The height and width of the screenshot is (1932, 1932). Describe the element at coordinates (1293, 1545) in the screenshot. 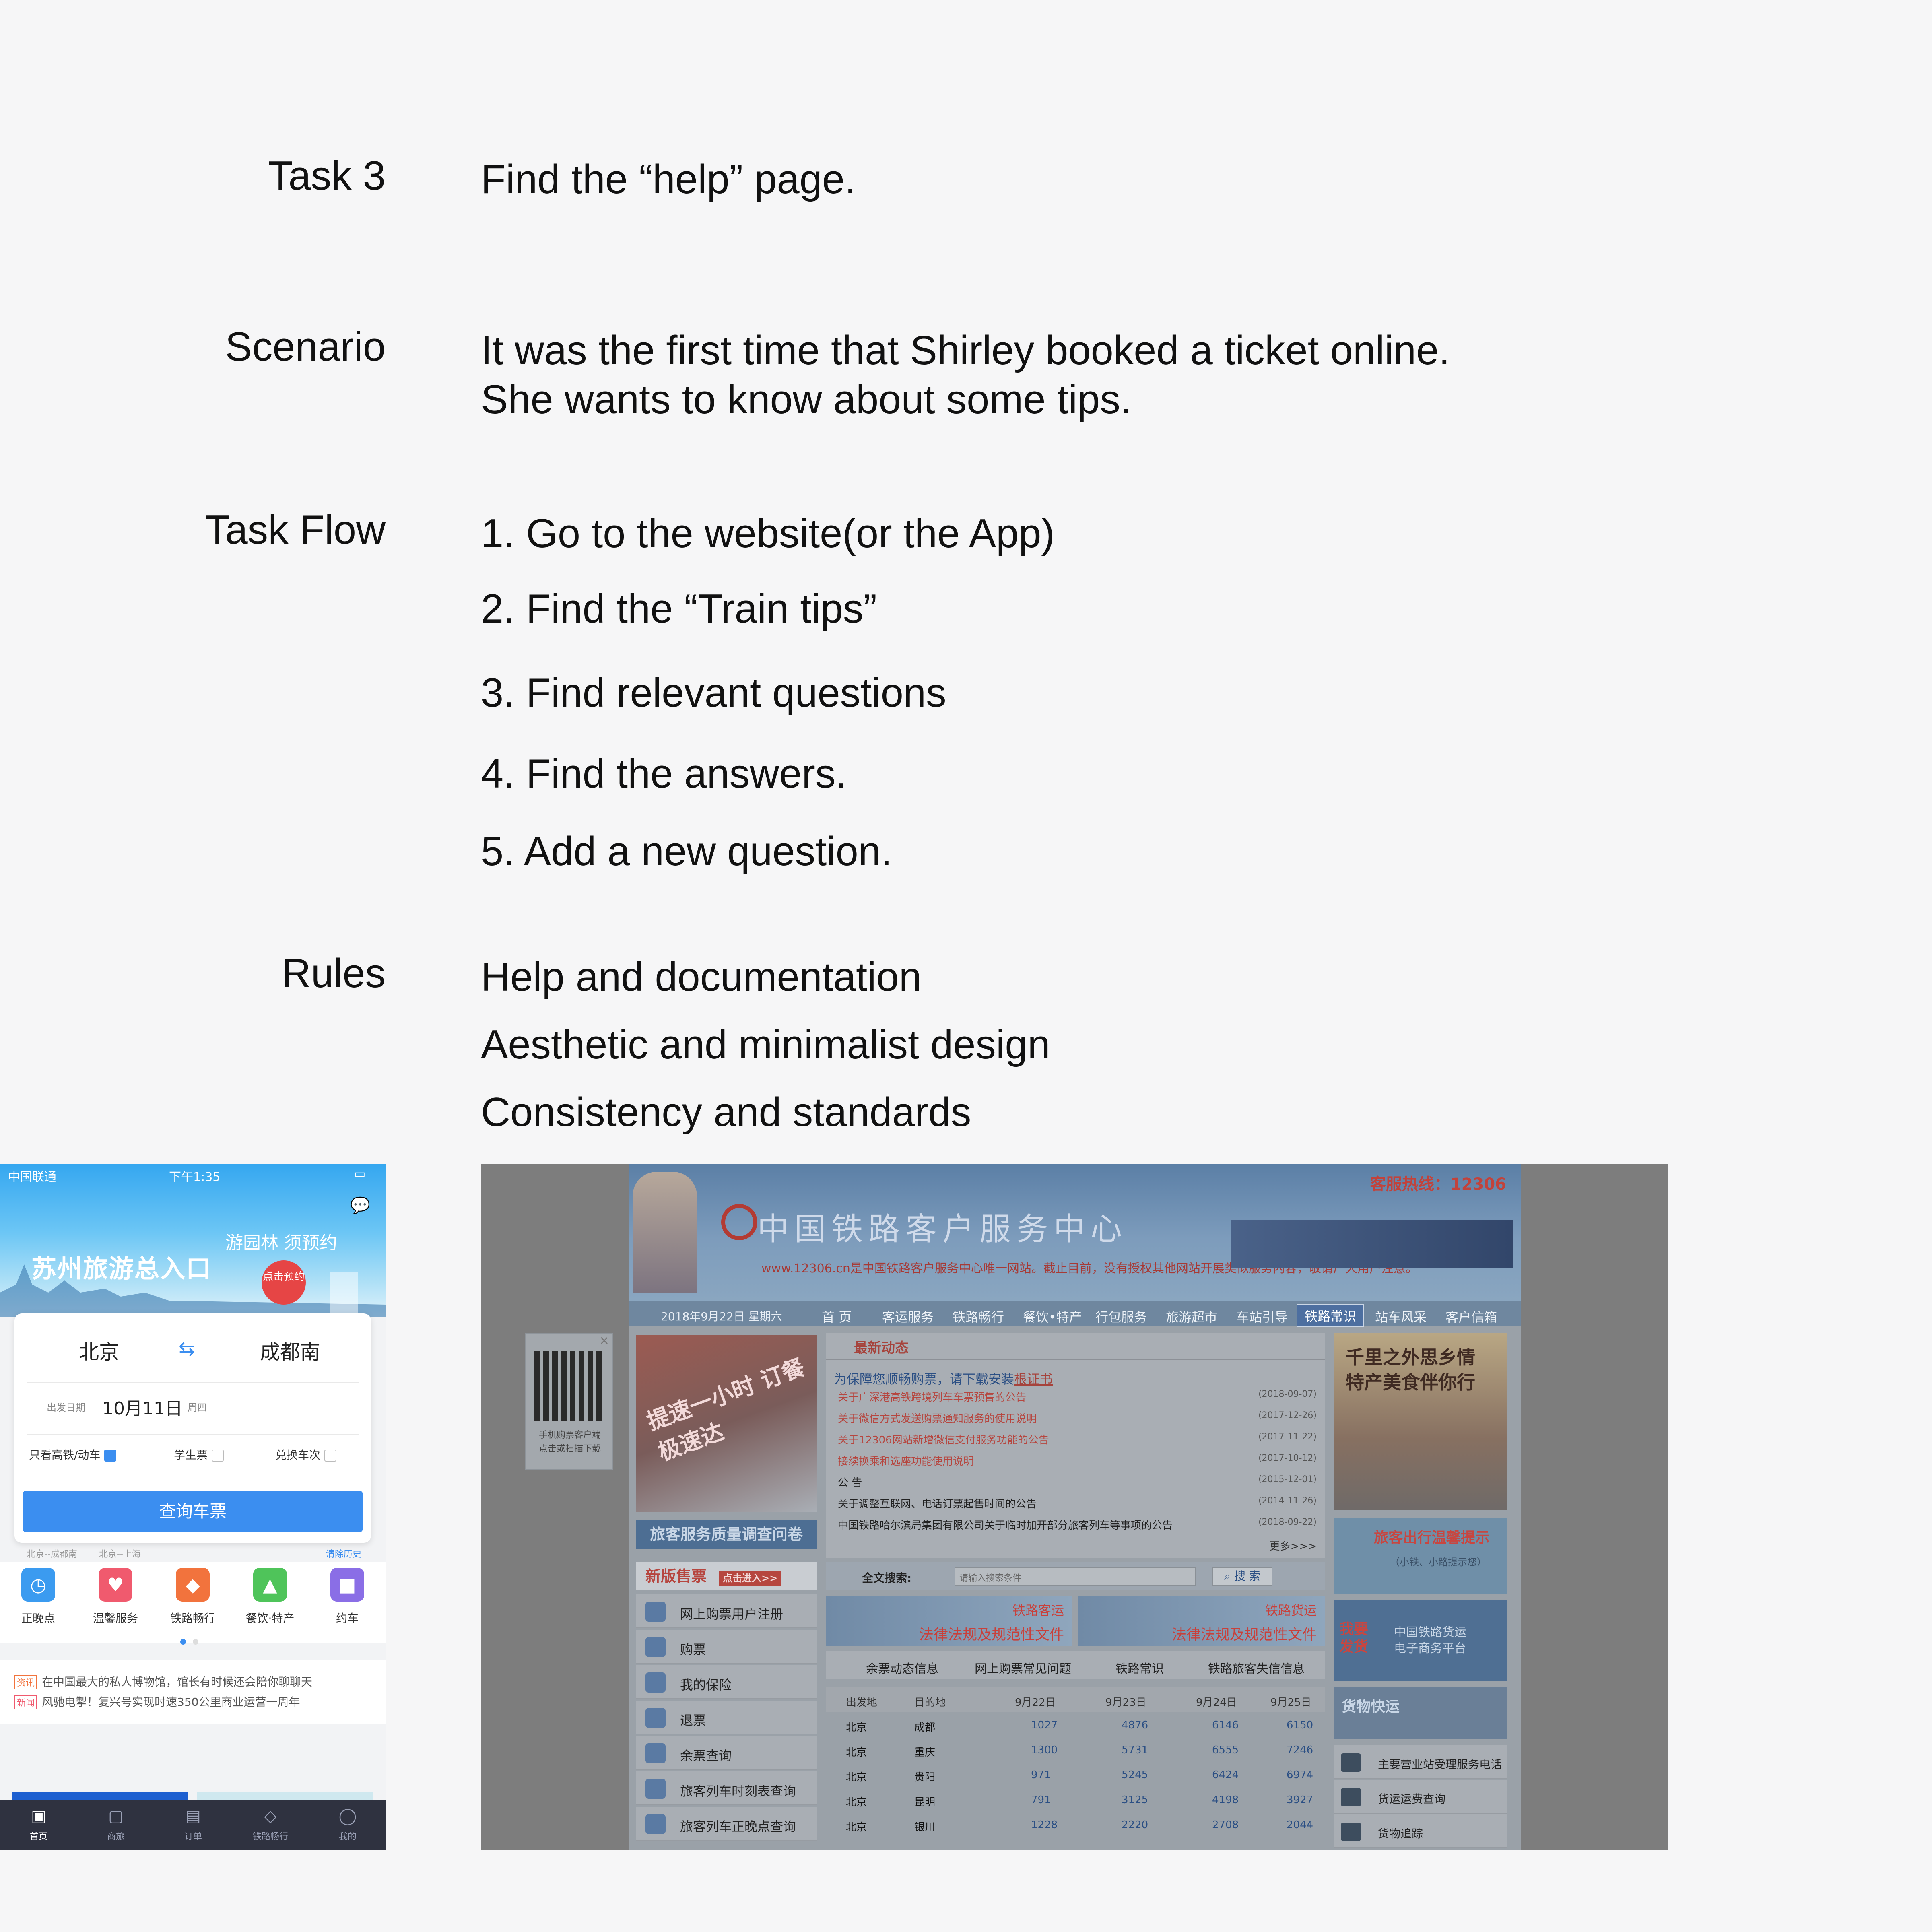

I see `more-news-link: 更多>>>` at that location.